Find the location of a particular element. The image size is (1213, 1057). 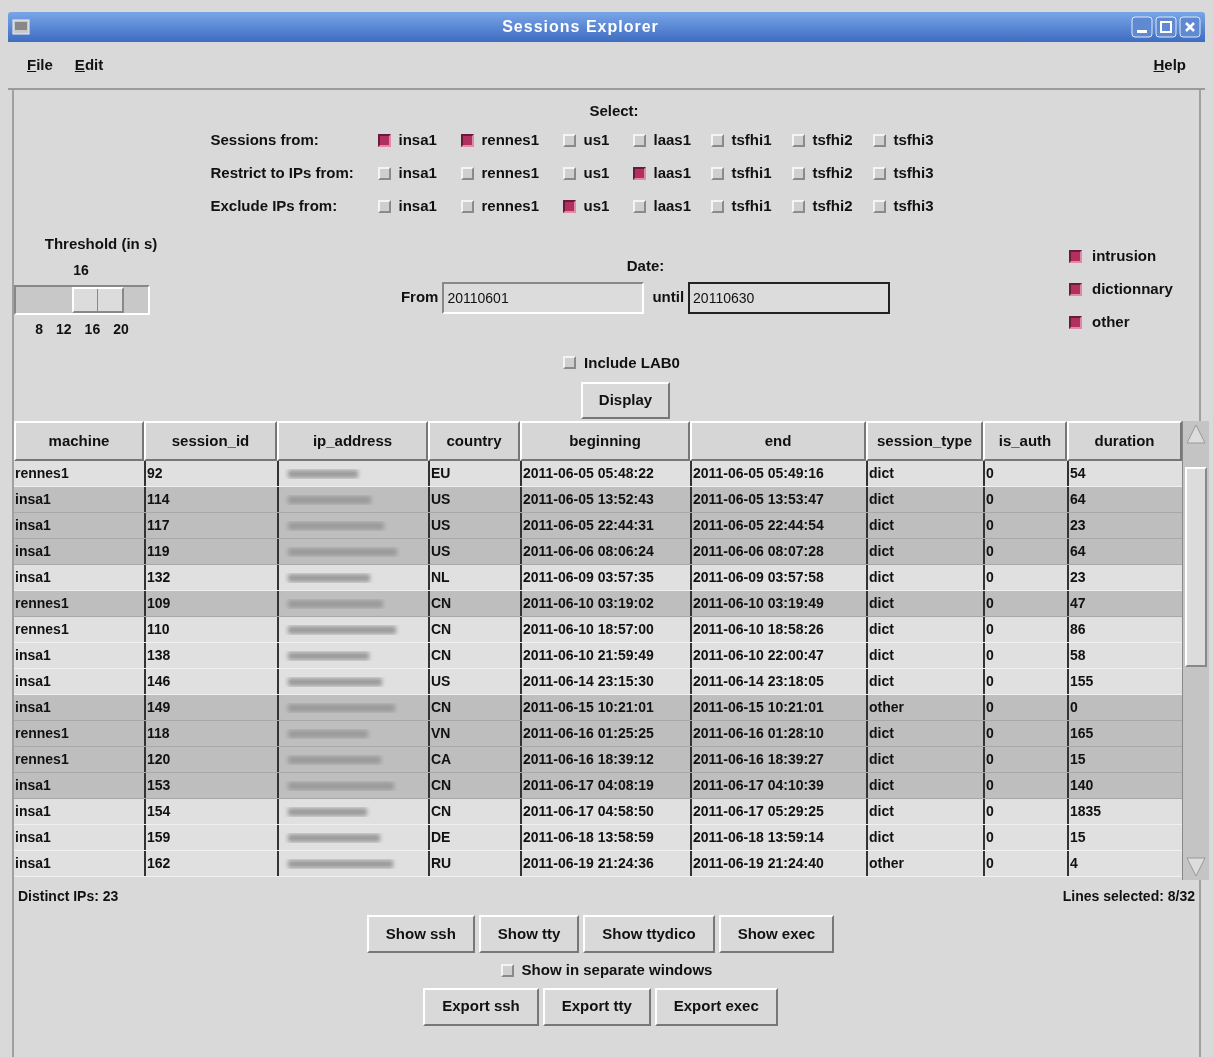

table-cell: 162 is located at coordinates (210, 863).